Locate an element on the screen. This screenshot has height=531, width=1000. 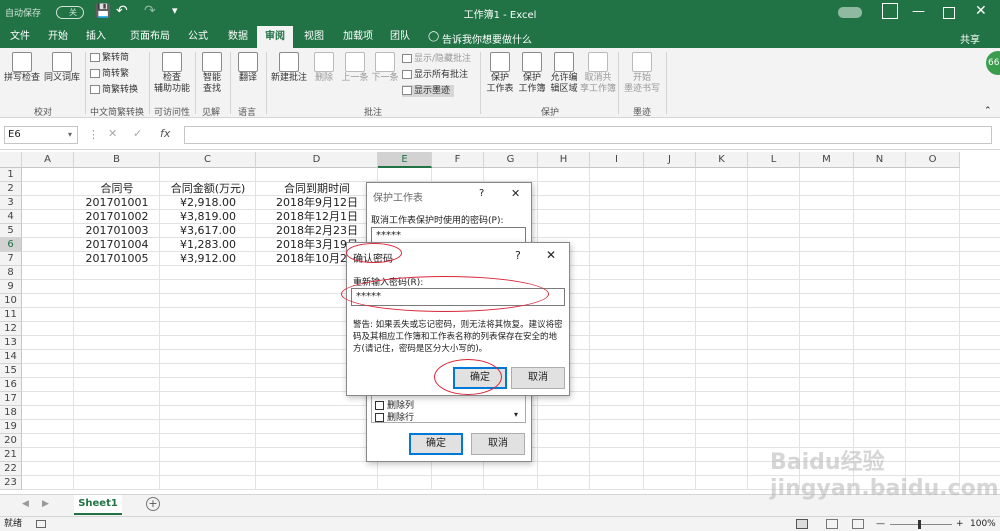
data-cell: 2018年12月1日 is located at coordinates (317, 217).